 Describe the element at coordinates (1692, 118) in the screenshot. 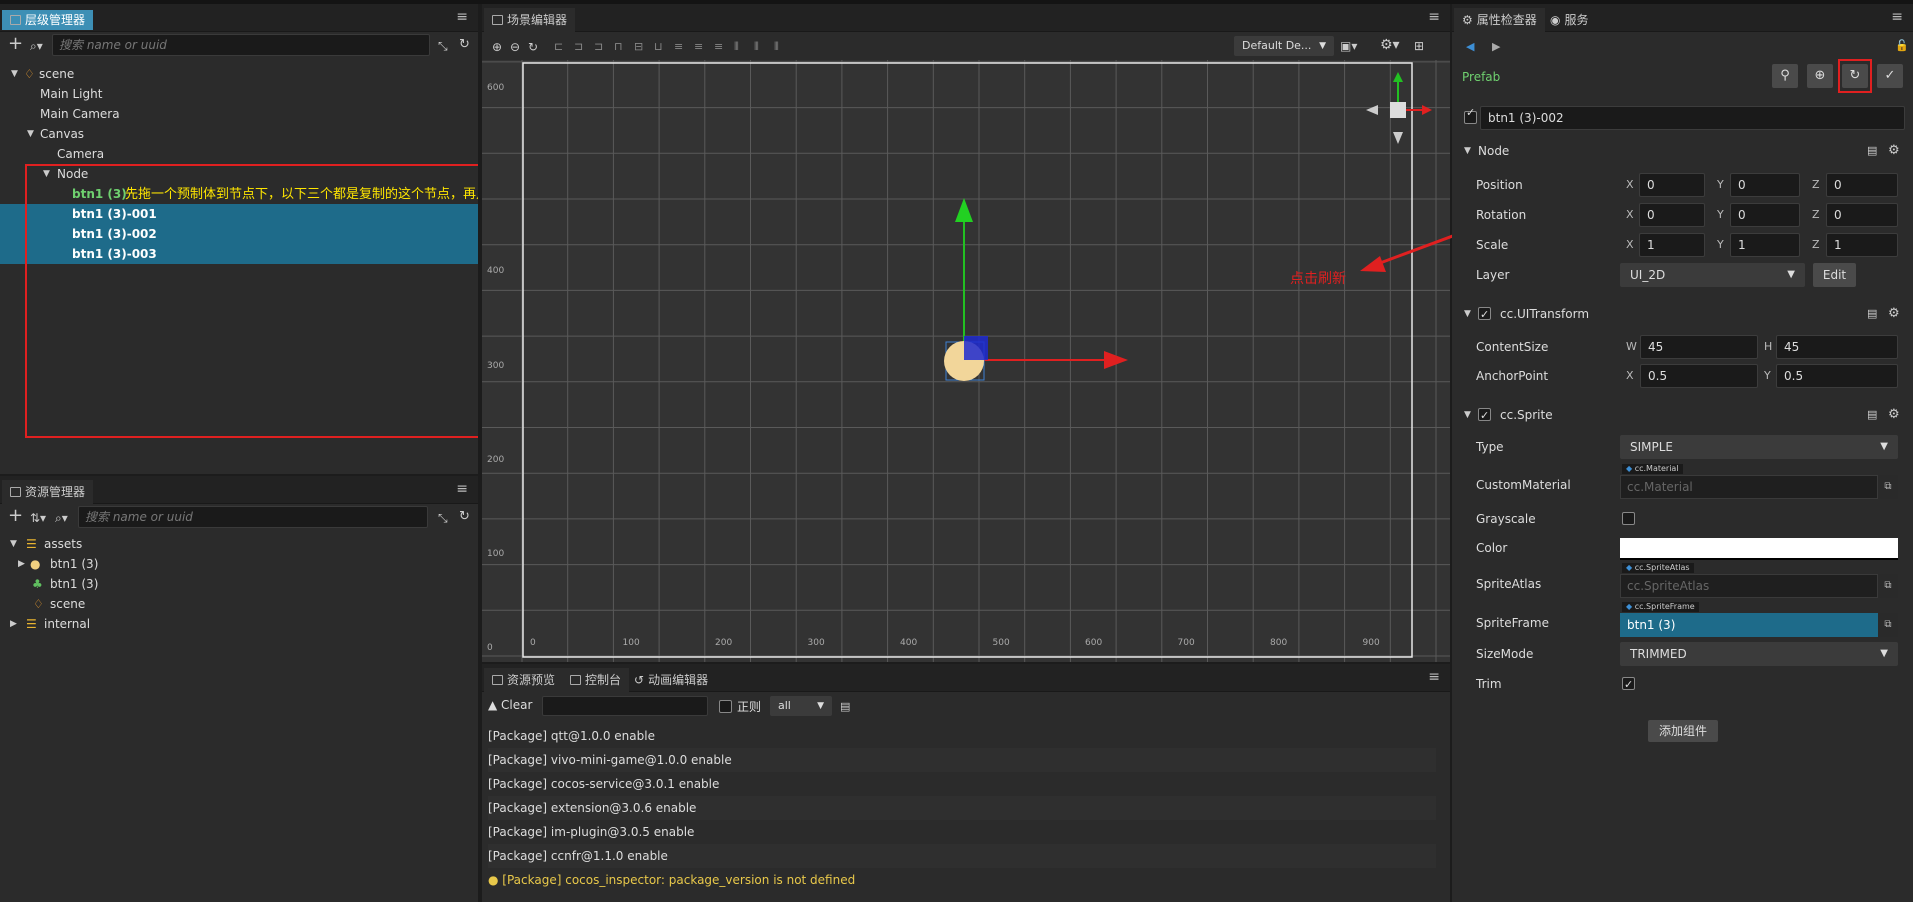

I see `node-name-input: btn1 (3)-002` at that location.